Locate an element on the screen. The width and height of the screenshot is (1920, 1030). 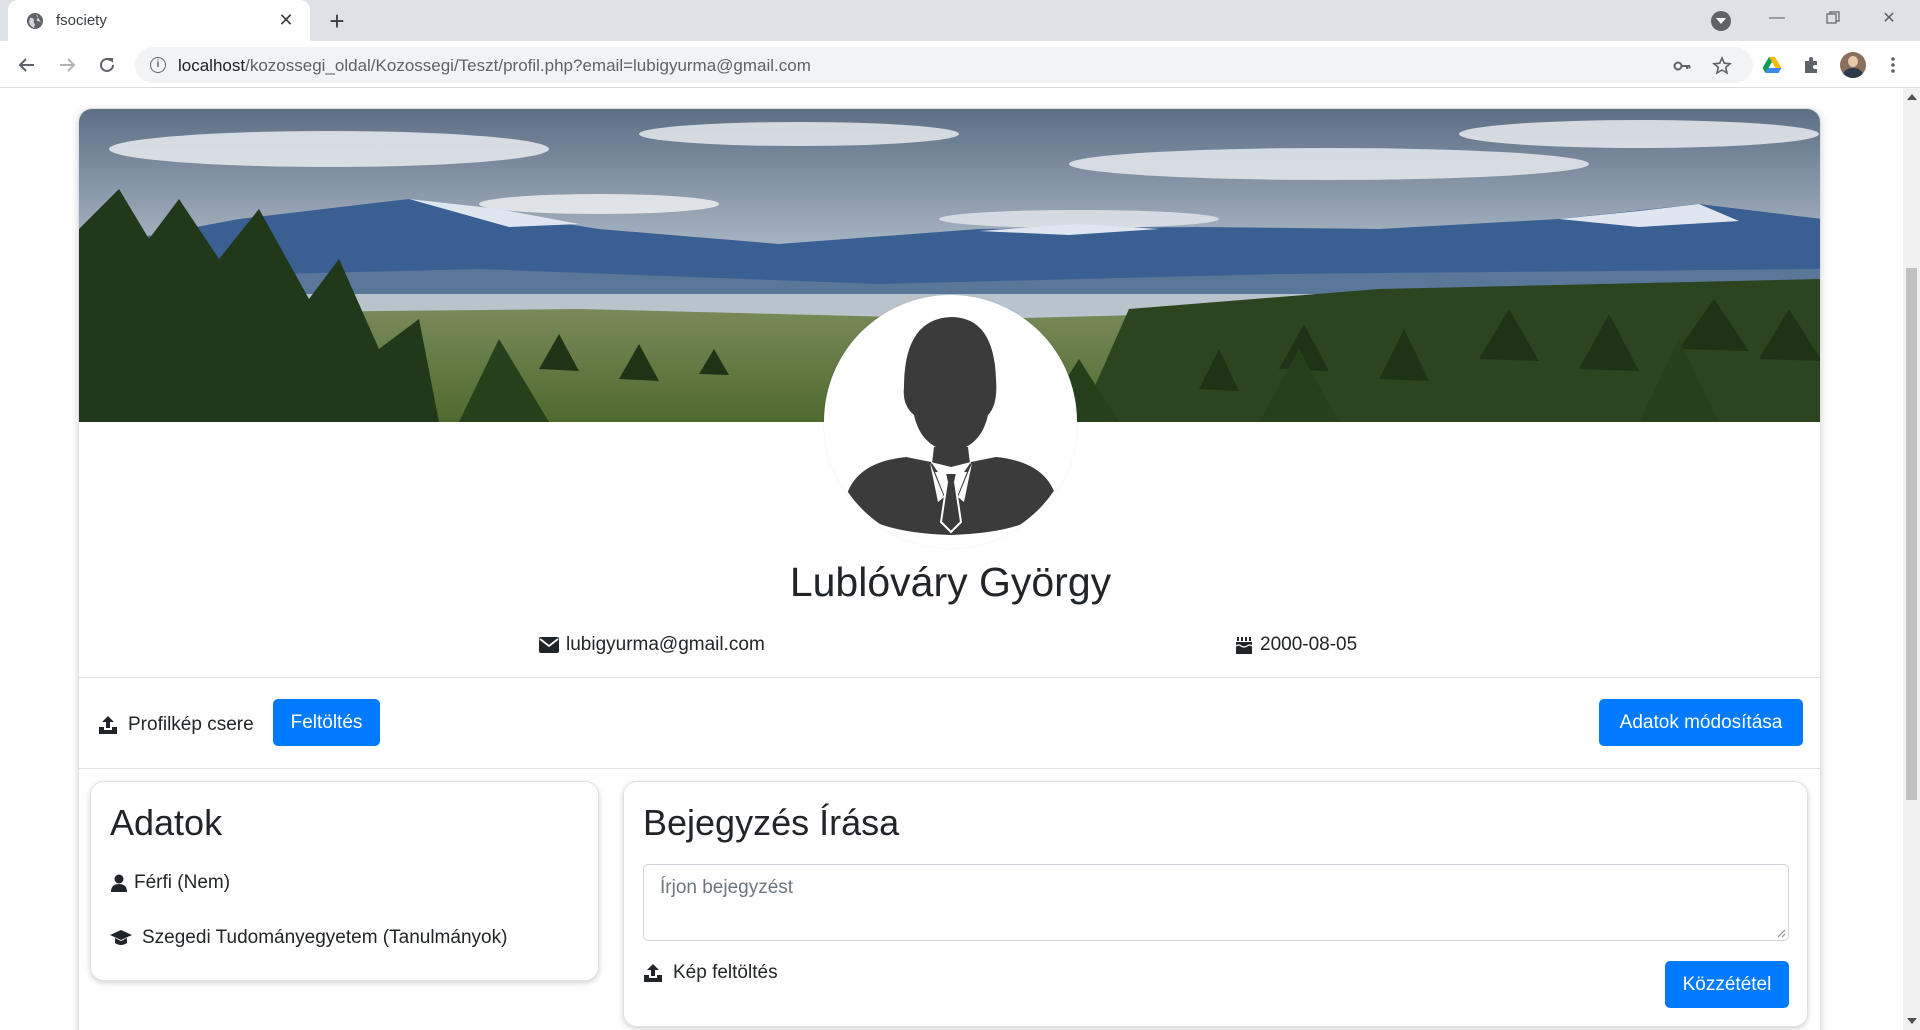
user-icon is located at coordinates (119, 883).